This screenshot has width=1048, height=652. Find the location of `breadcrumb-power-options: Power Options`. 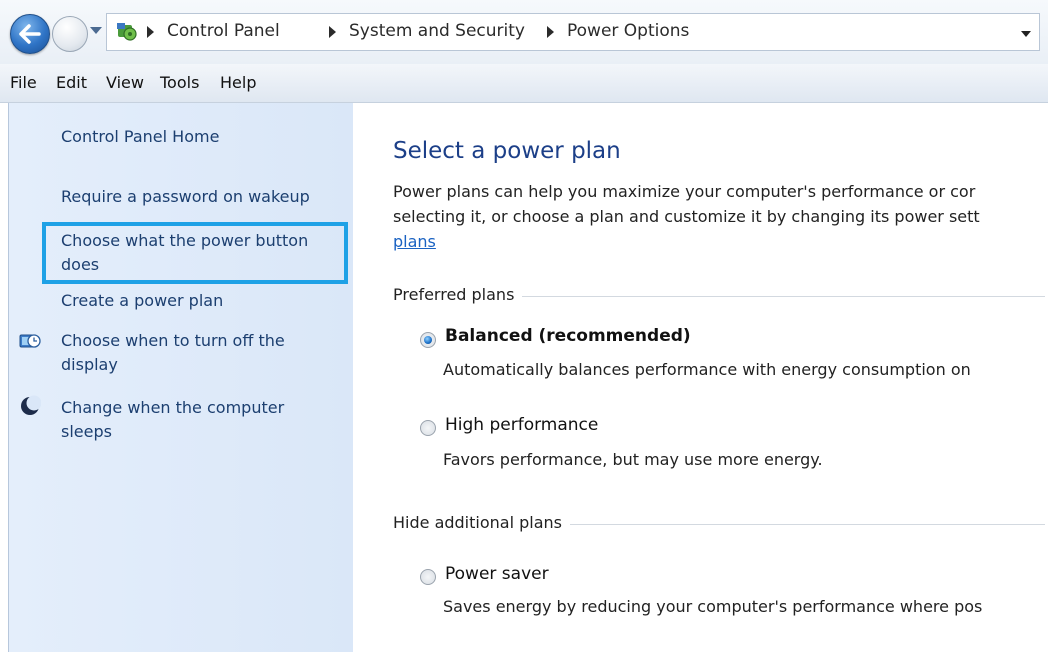

breadcrumb-power-options: Power Options is located at coordinates (628, 31).